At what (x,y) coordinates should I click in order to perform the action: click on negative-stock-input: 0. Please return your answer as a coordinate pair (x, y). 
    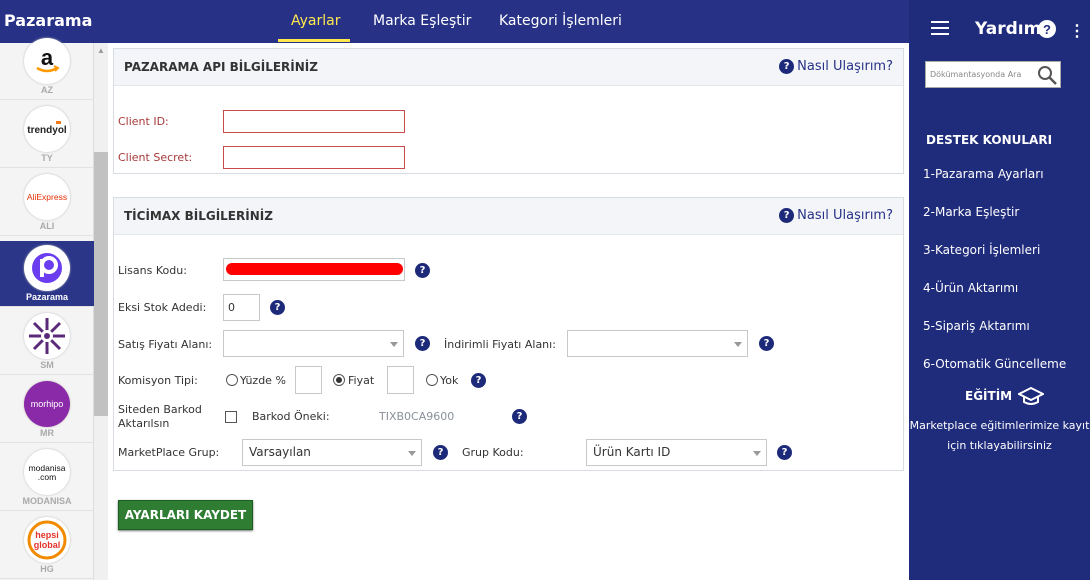
    Looking at the image, I should click on (241, 307).